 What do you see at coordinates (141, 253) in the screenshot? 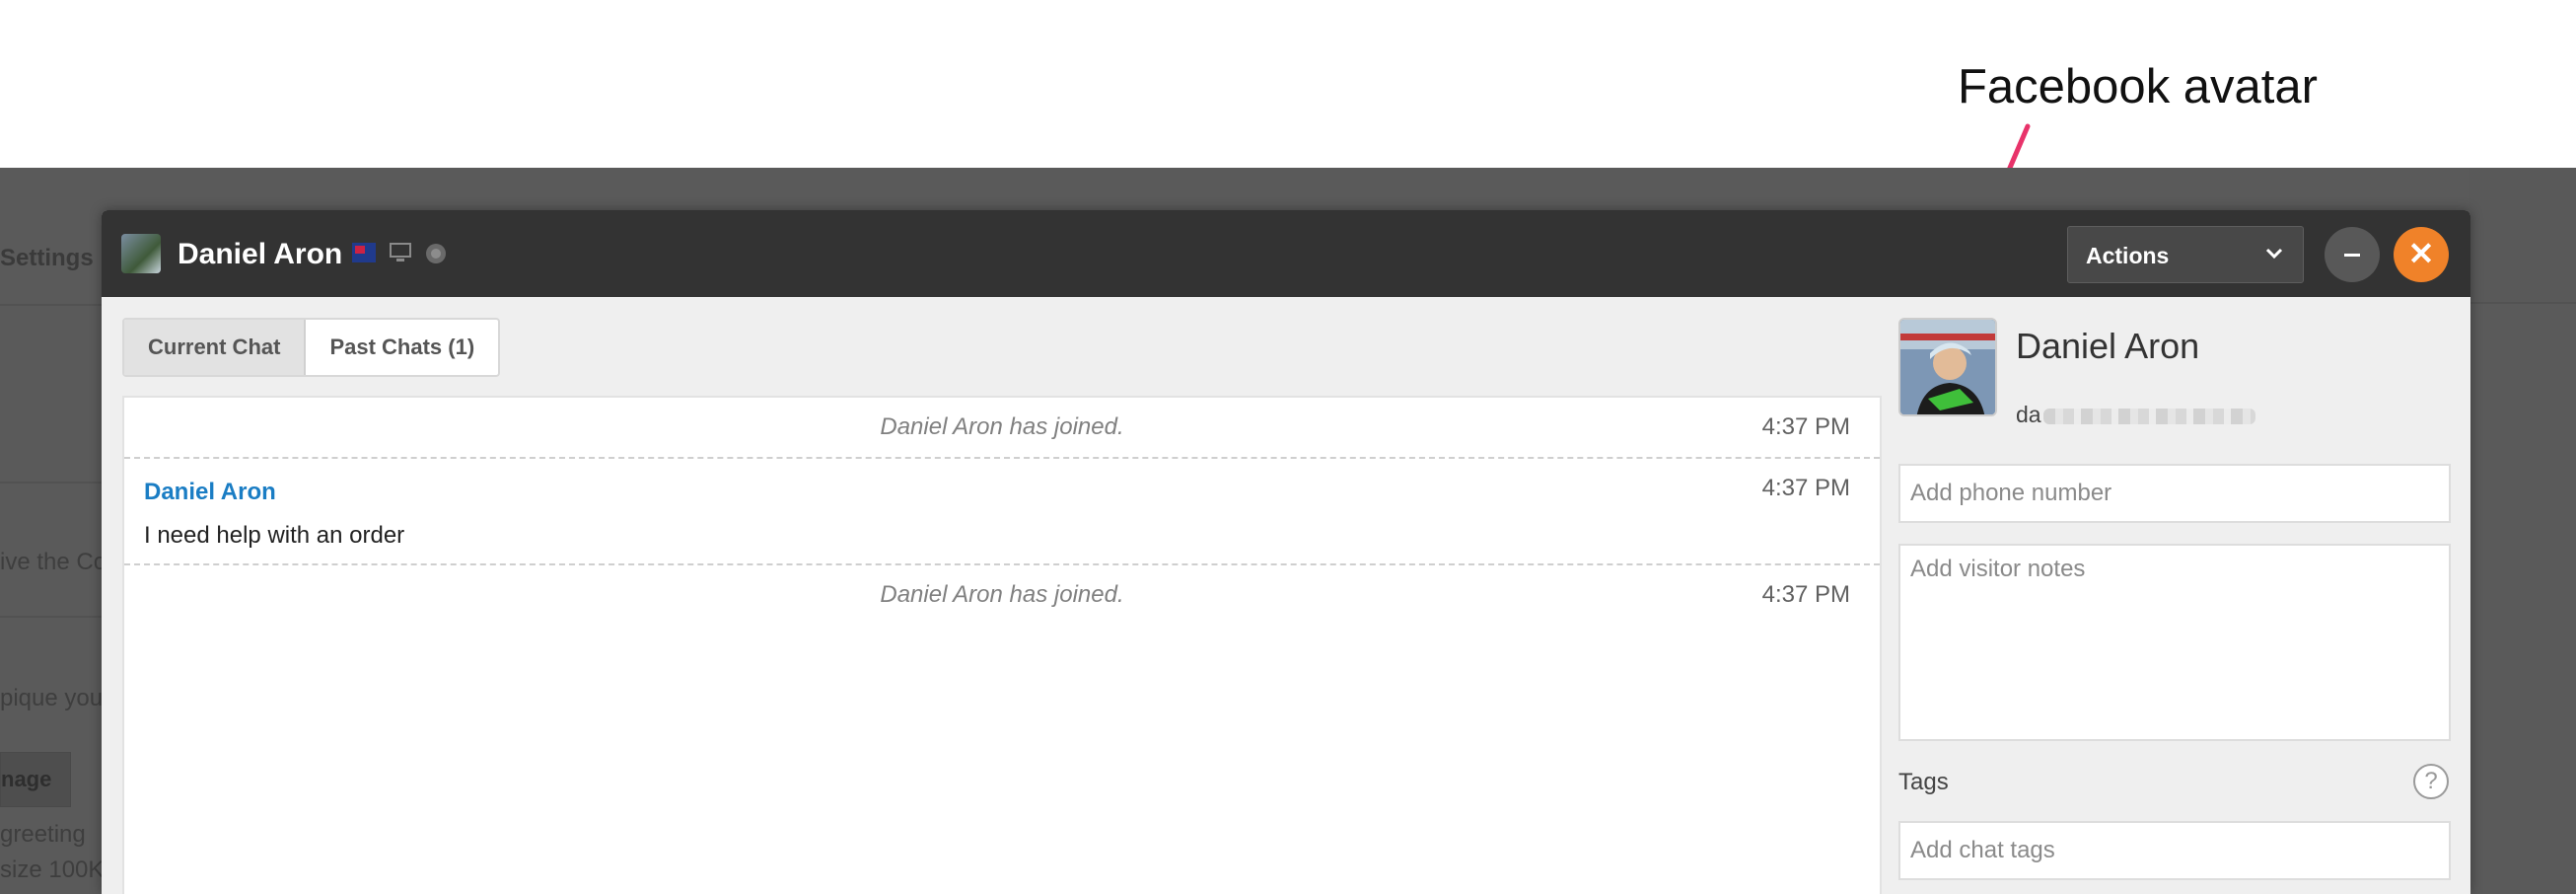
I see `visitor-avatar-small` at bounding box center [141, 253].